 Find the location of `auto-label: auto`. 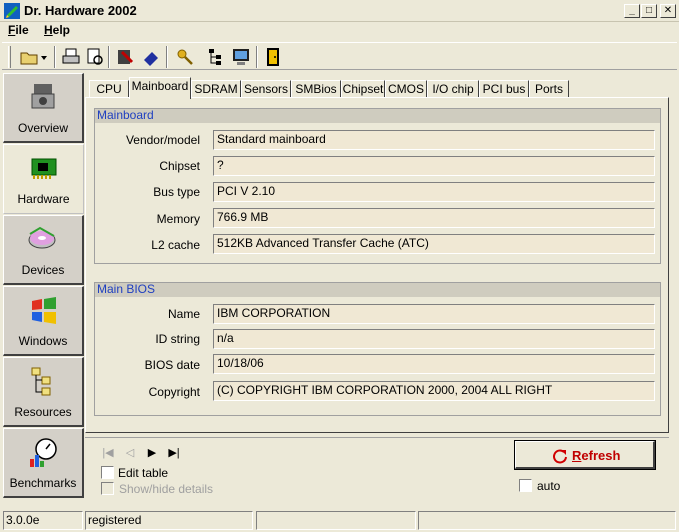

auto-label: auto is located at coordinates (548, 486).